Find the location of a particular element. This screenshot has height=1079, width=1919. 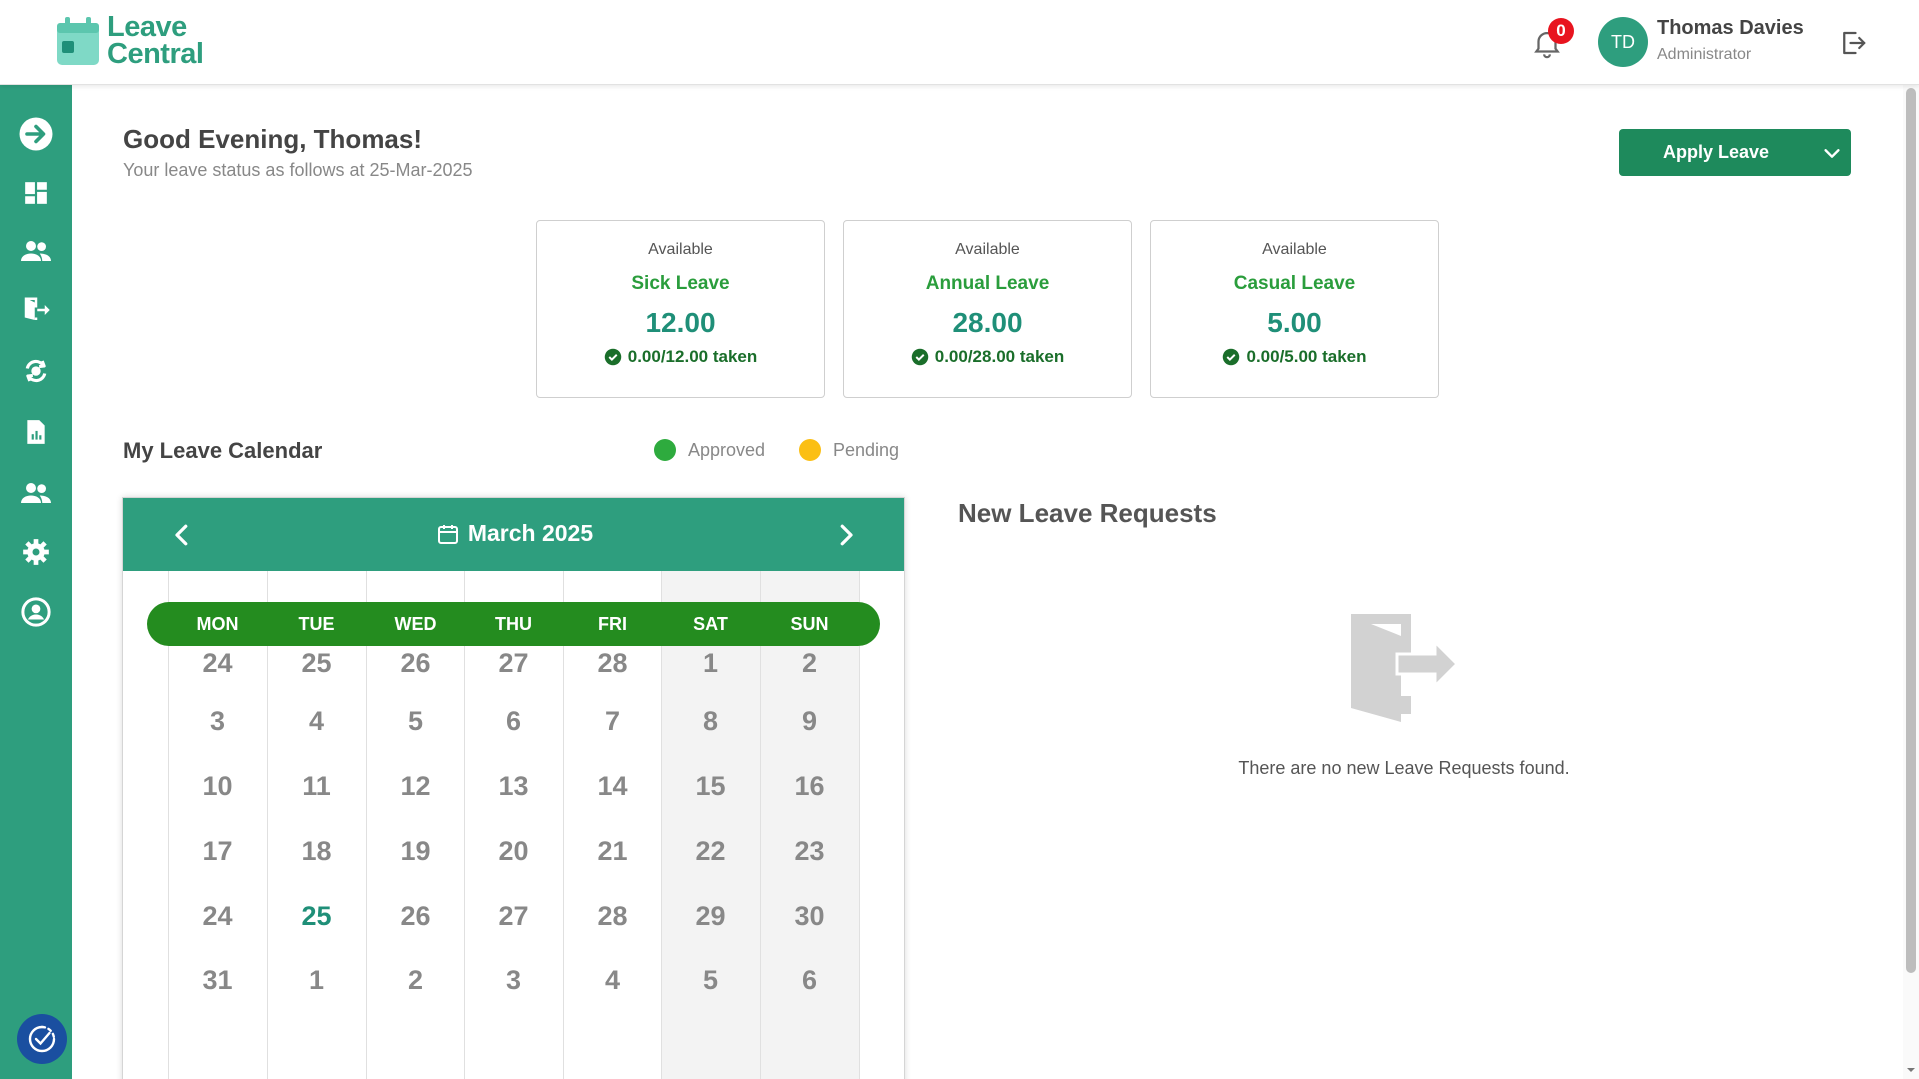

app-logo: Leave Central is located at coordinates (129, 40).